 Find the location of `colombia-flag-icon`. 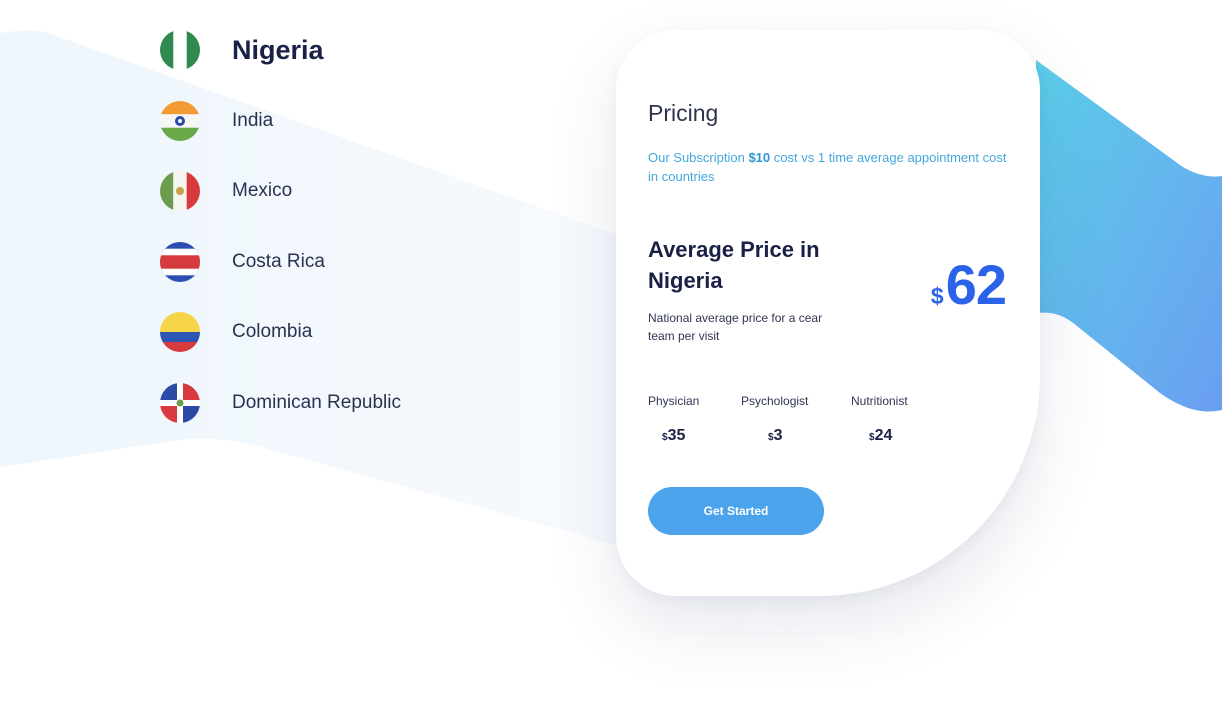

colombia-flag-icon is located at coordinates (180, 332).